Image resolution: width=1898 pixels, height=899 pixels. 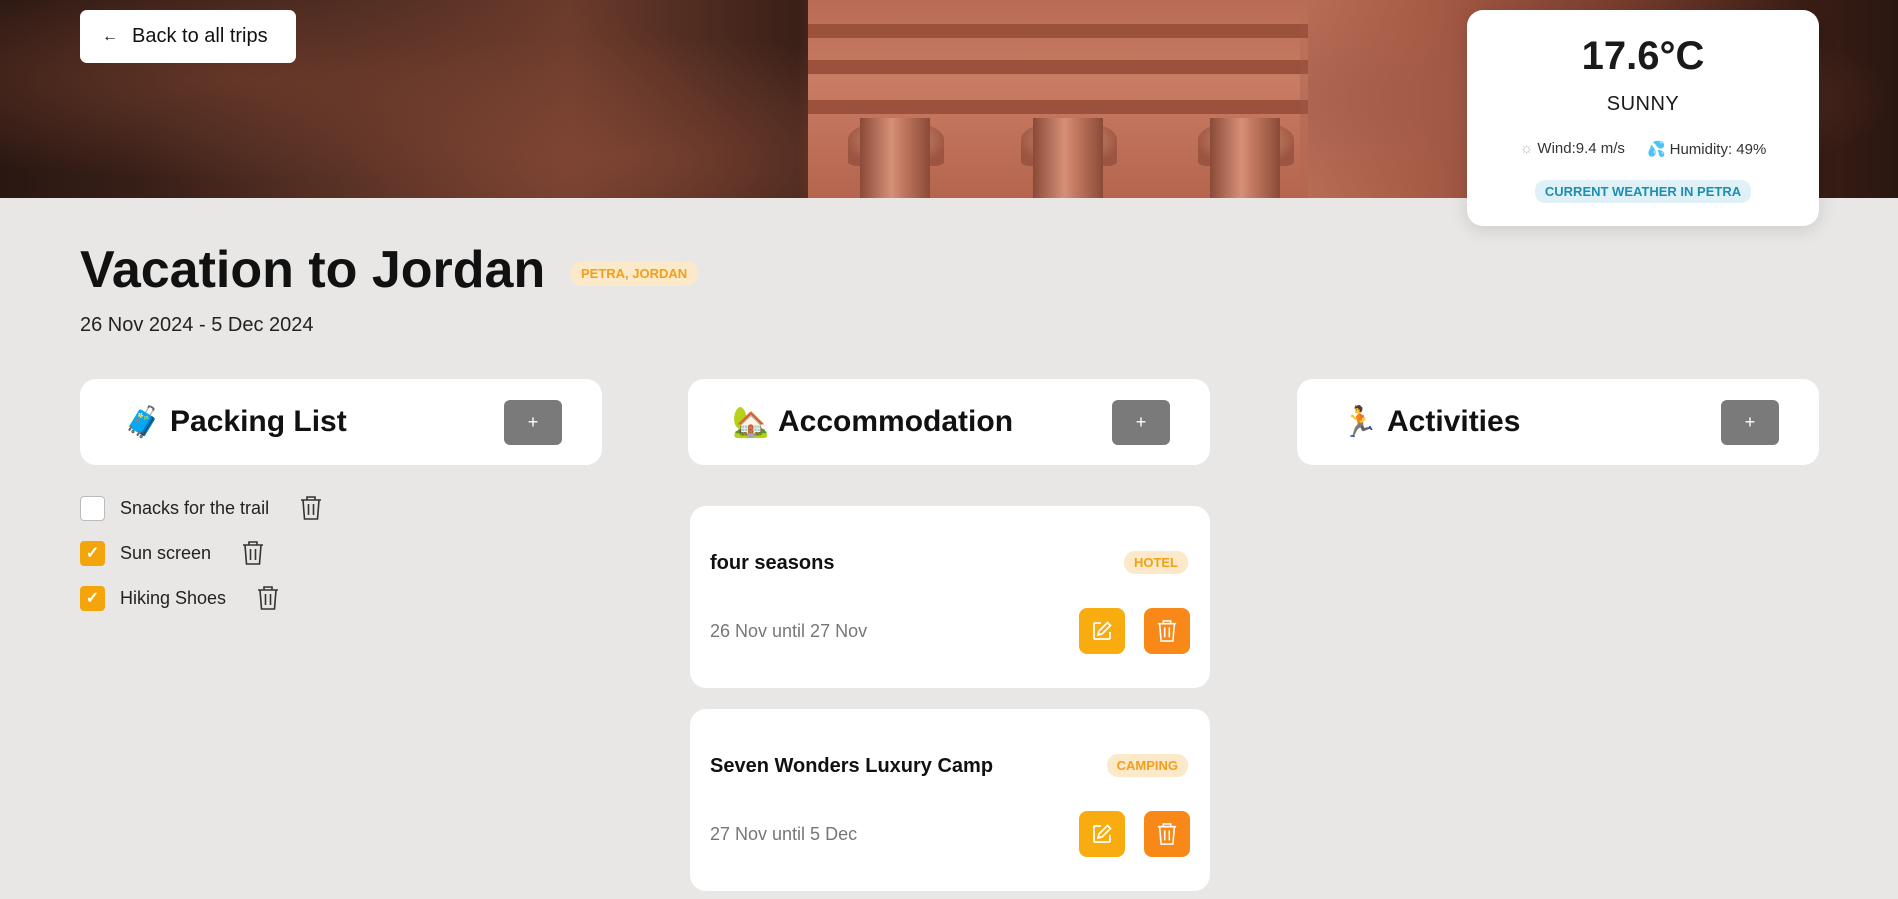 What do you see at coordinates (784, 834) in the screenshot?
I see `accommodation-period: 27 Nov until 5 Dec` at bounding box center [784, 834].